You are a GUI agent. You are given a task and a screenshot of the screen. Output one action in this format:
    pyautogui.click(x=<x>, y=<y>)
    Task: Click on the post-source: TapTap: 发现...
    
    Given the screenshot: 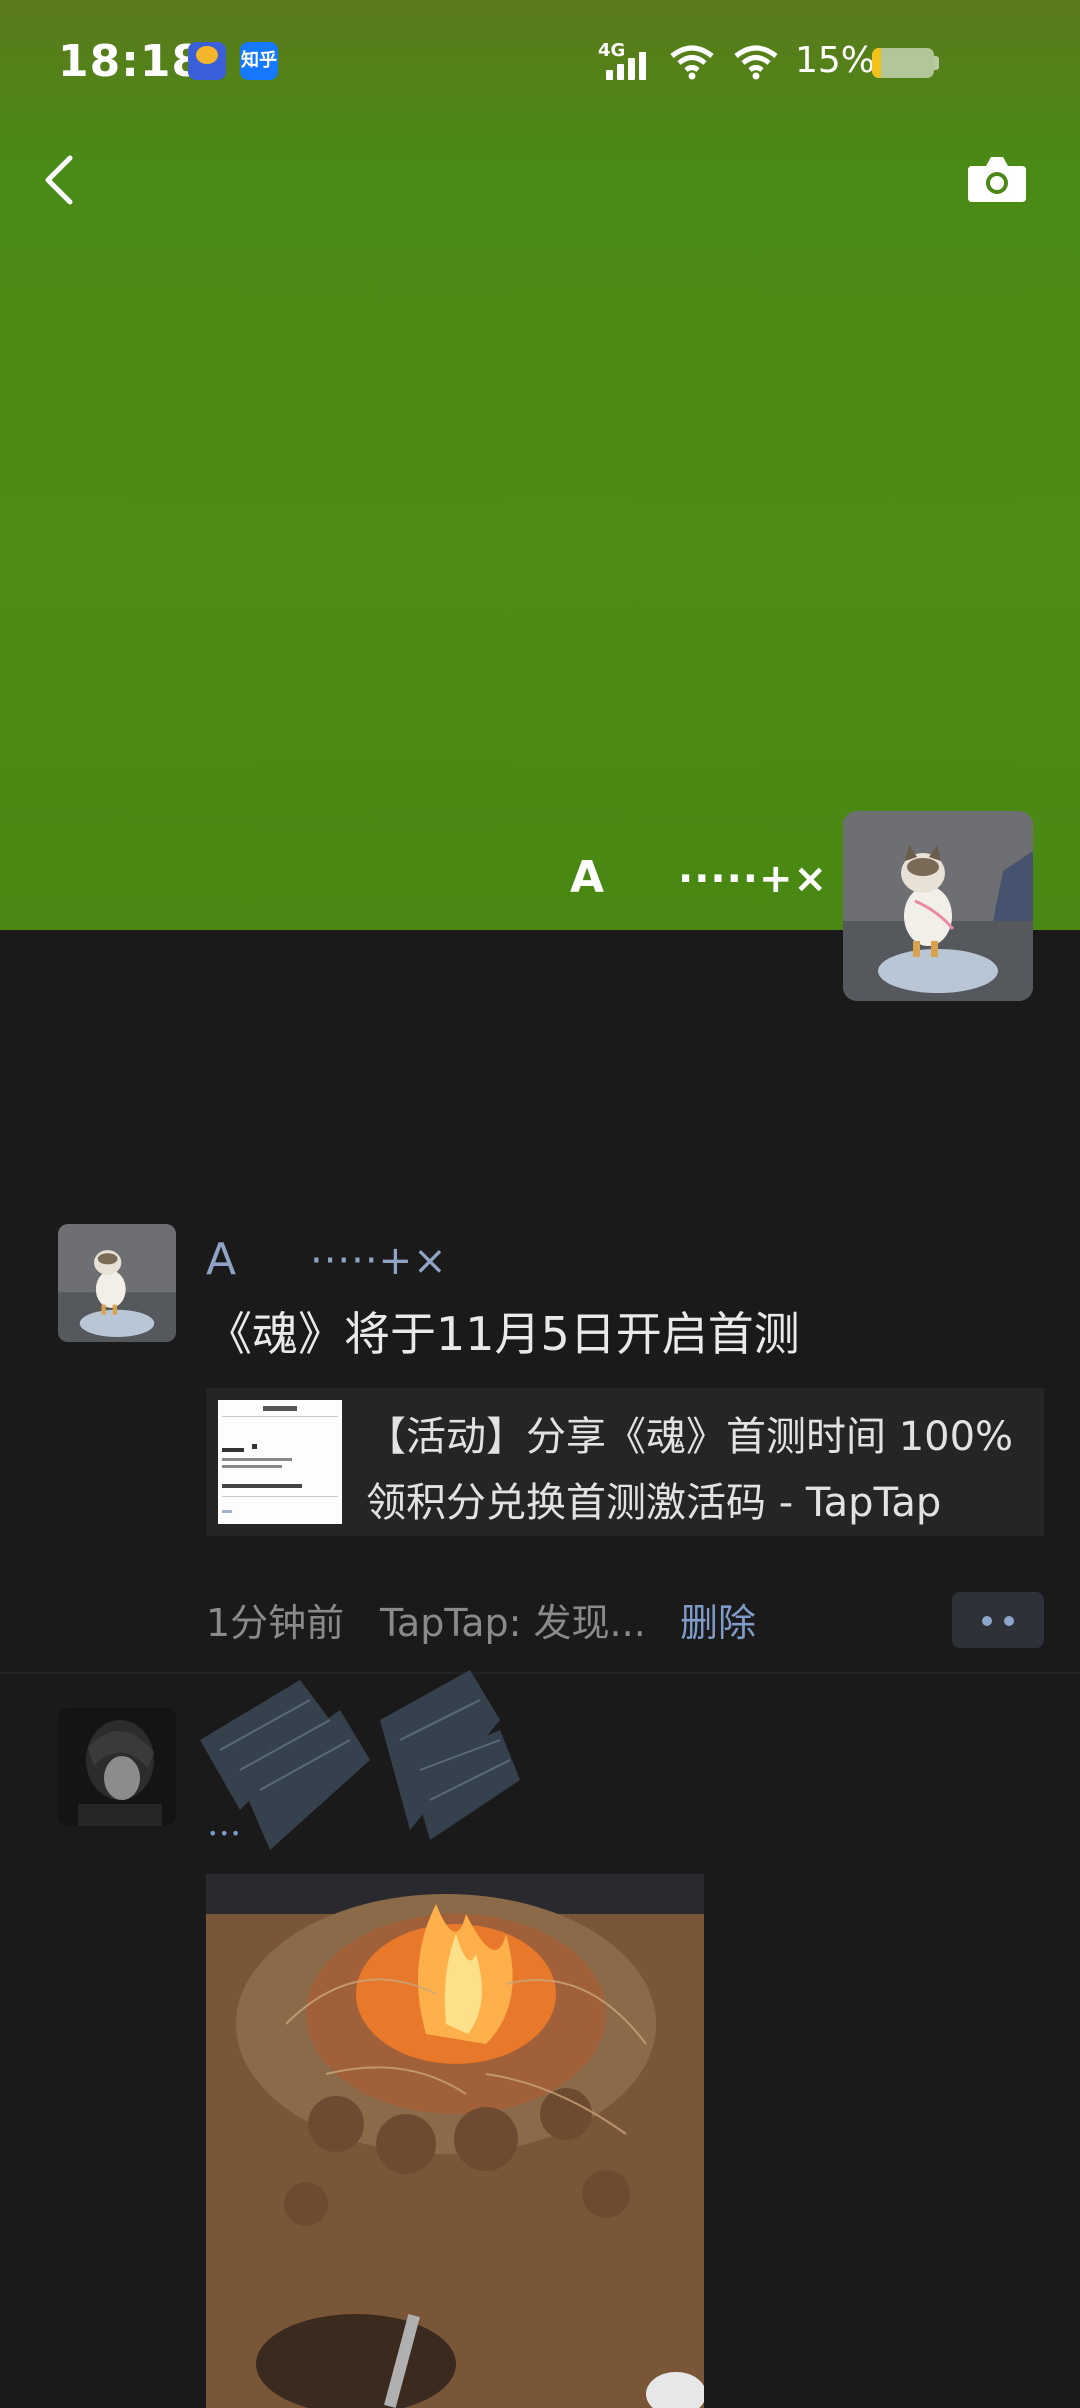 What is the action you would take?
    pyautogui.click(x=513, y=1619)
    